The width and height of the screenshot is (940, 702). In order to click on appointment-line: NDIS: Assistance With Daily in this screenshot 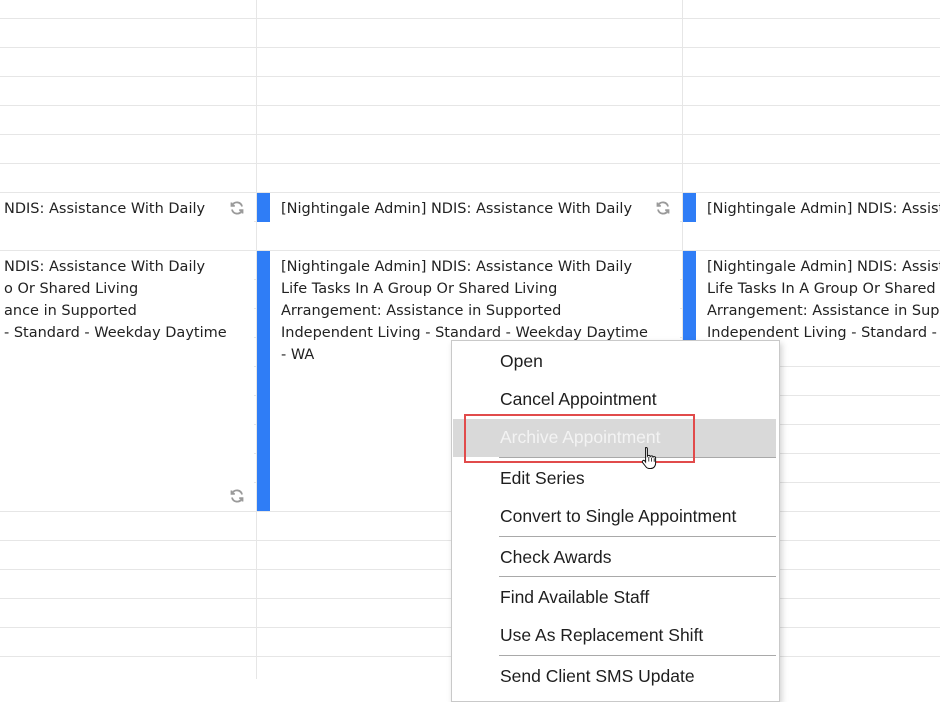, I will do `click(105, 267)`.